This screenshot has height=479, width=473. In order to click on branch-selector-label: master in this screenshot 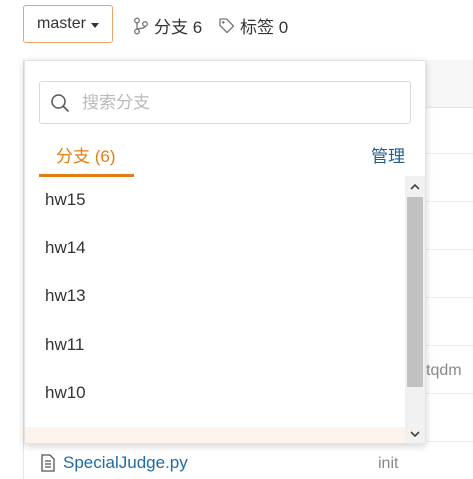, I will do `click(61, 23)`.